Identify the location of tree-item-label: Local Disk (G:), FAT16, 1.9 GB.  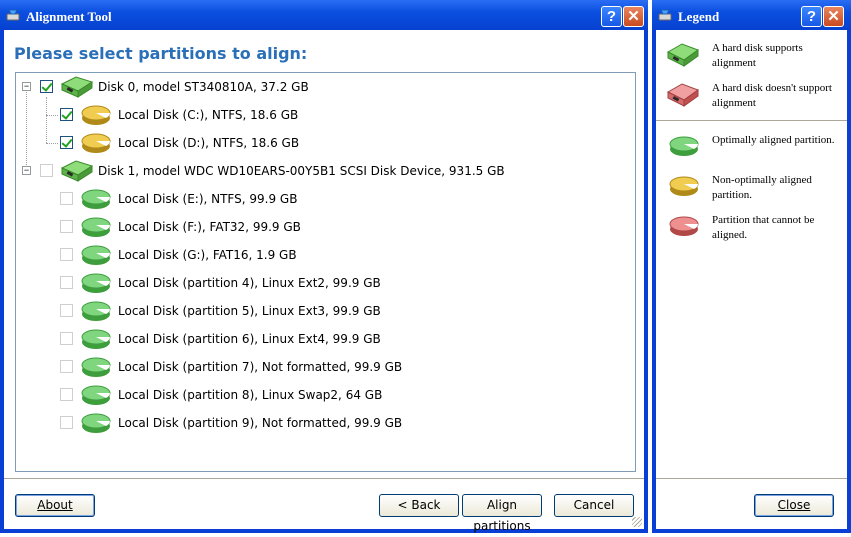
(207, 255).